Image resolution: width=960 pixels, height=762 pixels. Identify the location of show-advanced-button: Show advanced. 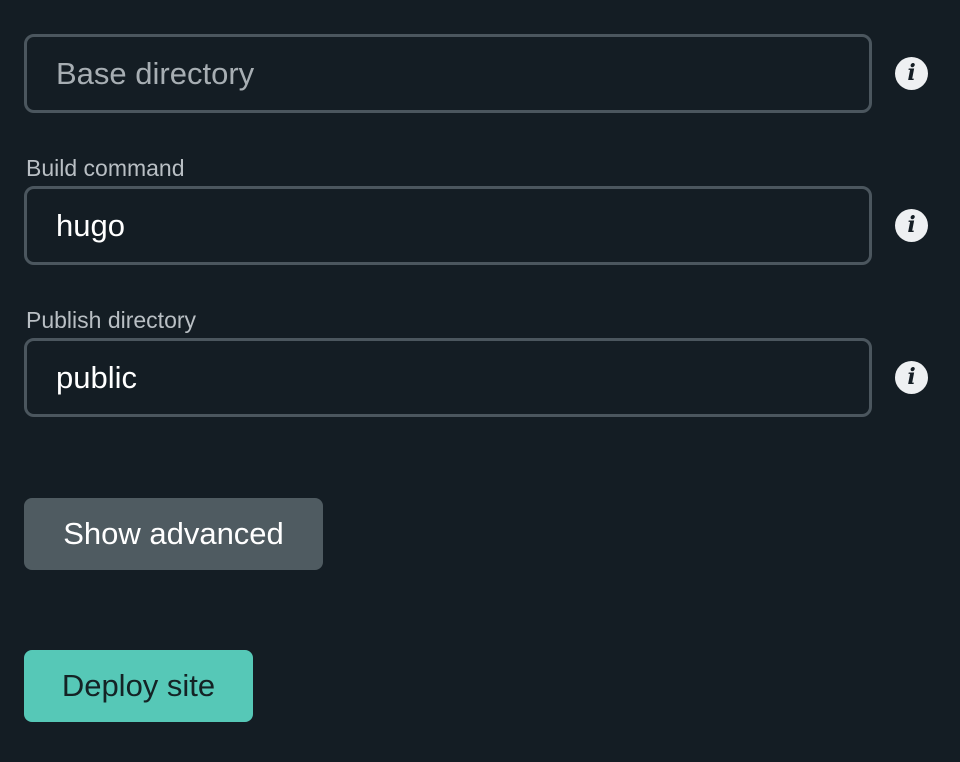
(173, 534).